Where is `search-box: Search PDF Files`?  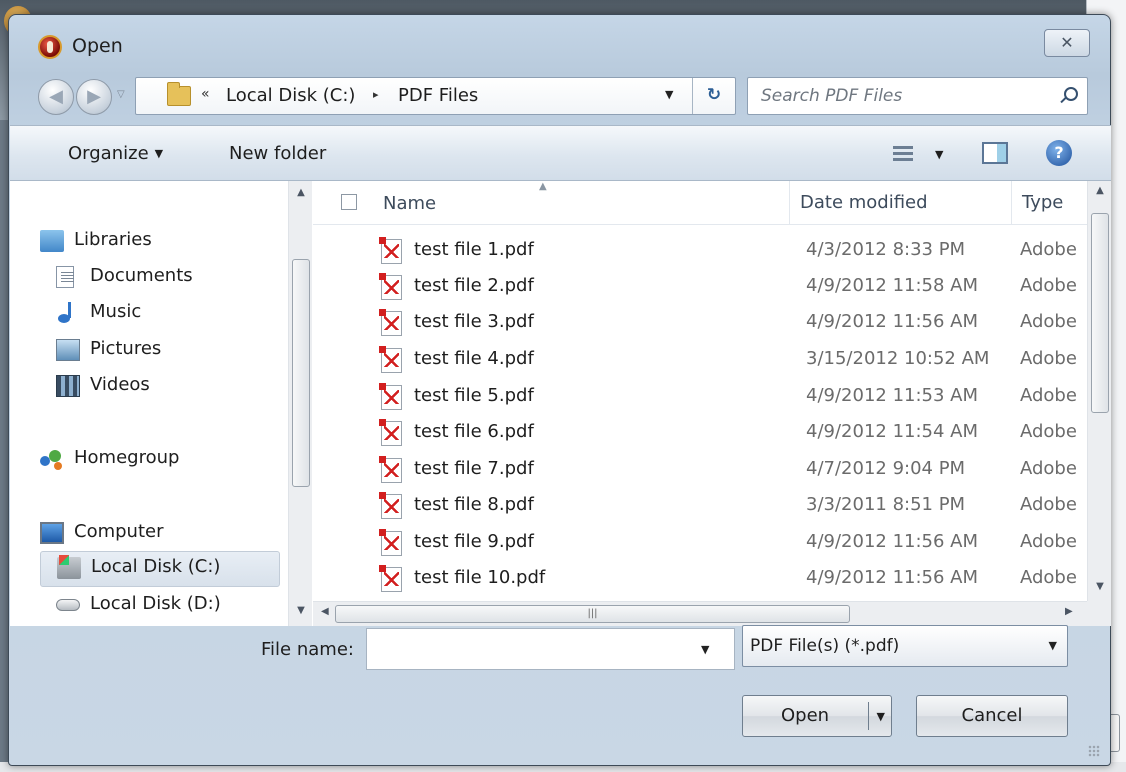
search-box: Search PDF Files is located at coordinates (917, 96).